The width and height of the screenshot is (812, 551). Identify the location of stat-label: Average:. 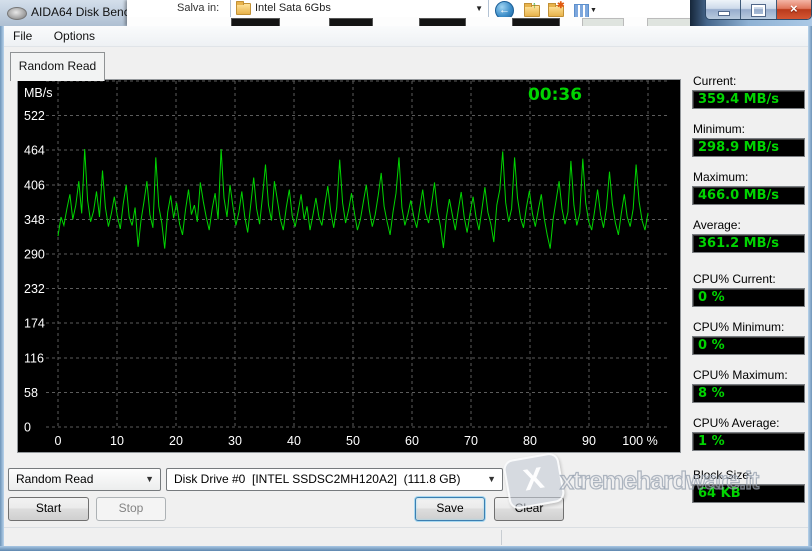
(717, 225).